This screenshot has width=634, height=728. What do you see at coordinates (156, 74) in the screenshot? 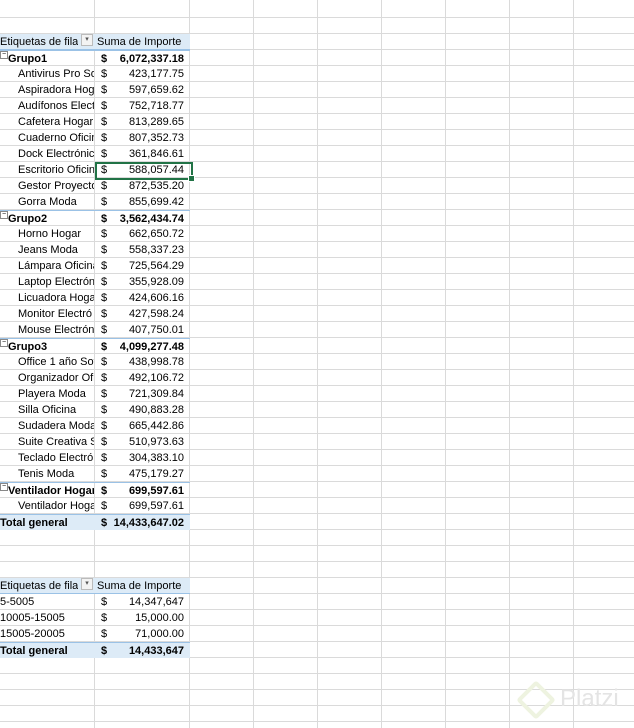
I see `amount-value: 423,177.75` at bounding box center [156, 74].